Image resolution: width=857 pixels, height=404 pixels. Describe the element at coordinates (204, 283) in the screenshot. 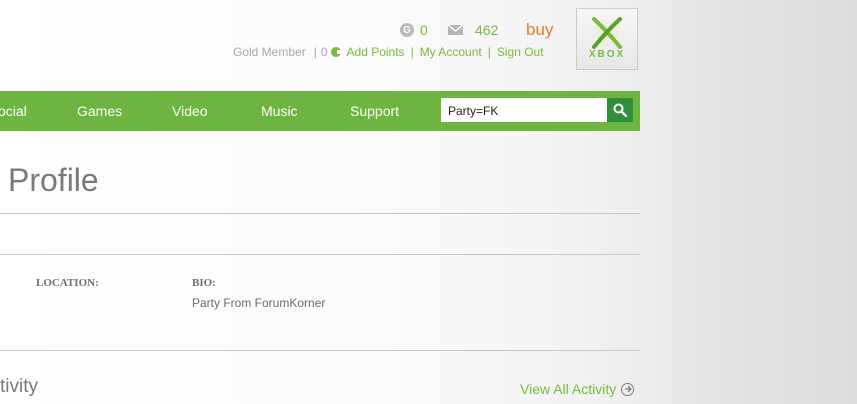

I see `bio-label: BIO:` at that location.